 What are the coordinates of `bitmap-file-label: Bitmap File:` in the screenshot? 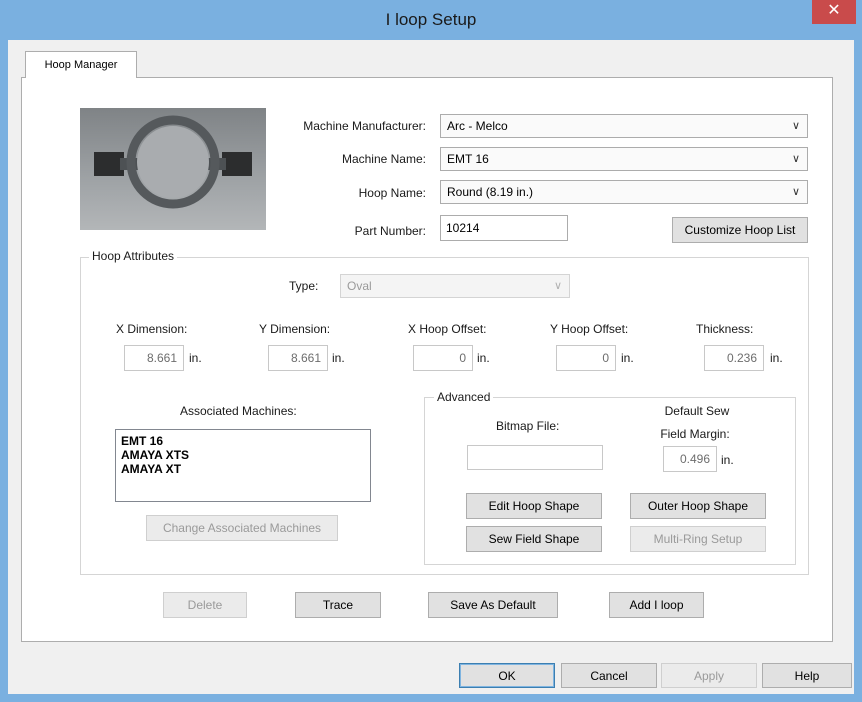 It's located at (528, 426).